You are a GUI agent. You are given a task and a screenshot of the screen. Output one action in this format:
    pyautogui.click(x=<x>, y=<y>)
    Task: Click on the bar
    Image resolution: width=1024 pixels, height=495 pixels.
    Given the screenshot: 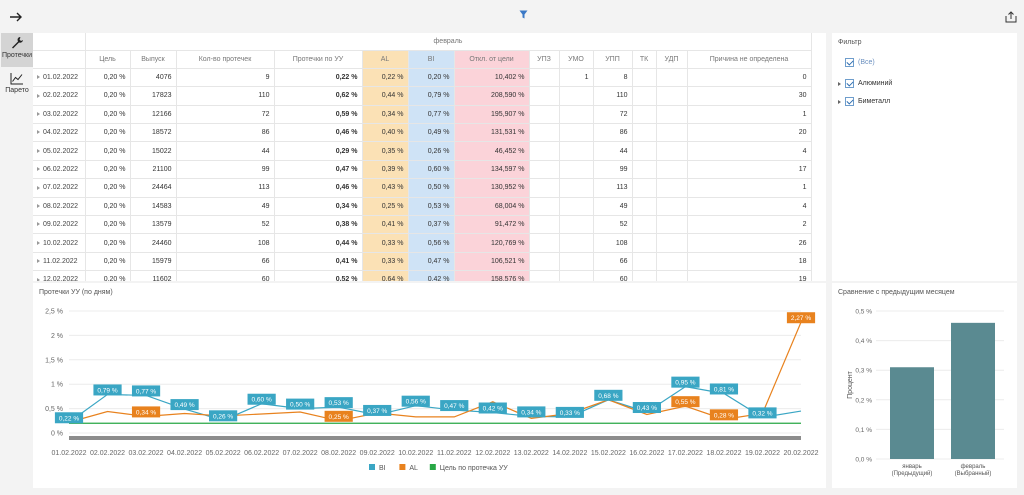 What is the action you would take?
    pyautogui.click(x=912, y=413)
    